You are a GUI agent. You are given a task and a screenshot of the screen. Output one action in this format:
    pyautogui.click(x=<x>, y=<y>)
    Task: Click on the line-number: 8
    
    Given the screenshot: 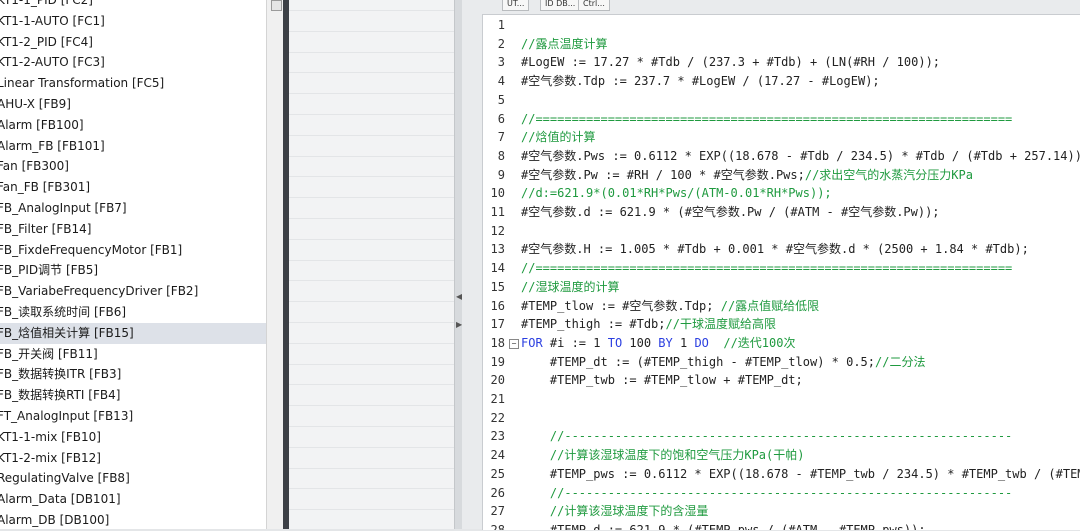 What is the action you would take?
    pyautogui.click(x=501, y=155)
    